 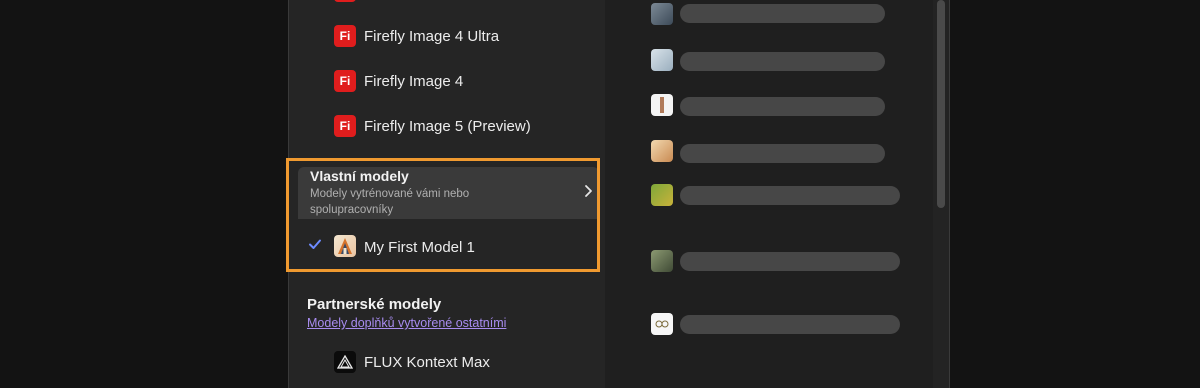 What do you see at coordinates (443, 215) in the screenshot?
I see `highlight-frame` at bounding box center [443, 215].